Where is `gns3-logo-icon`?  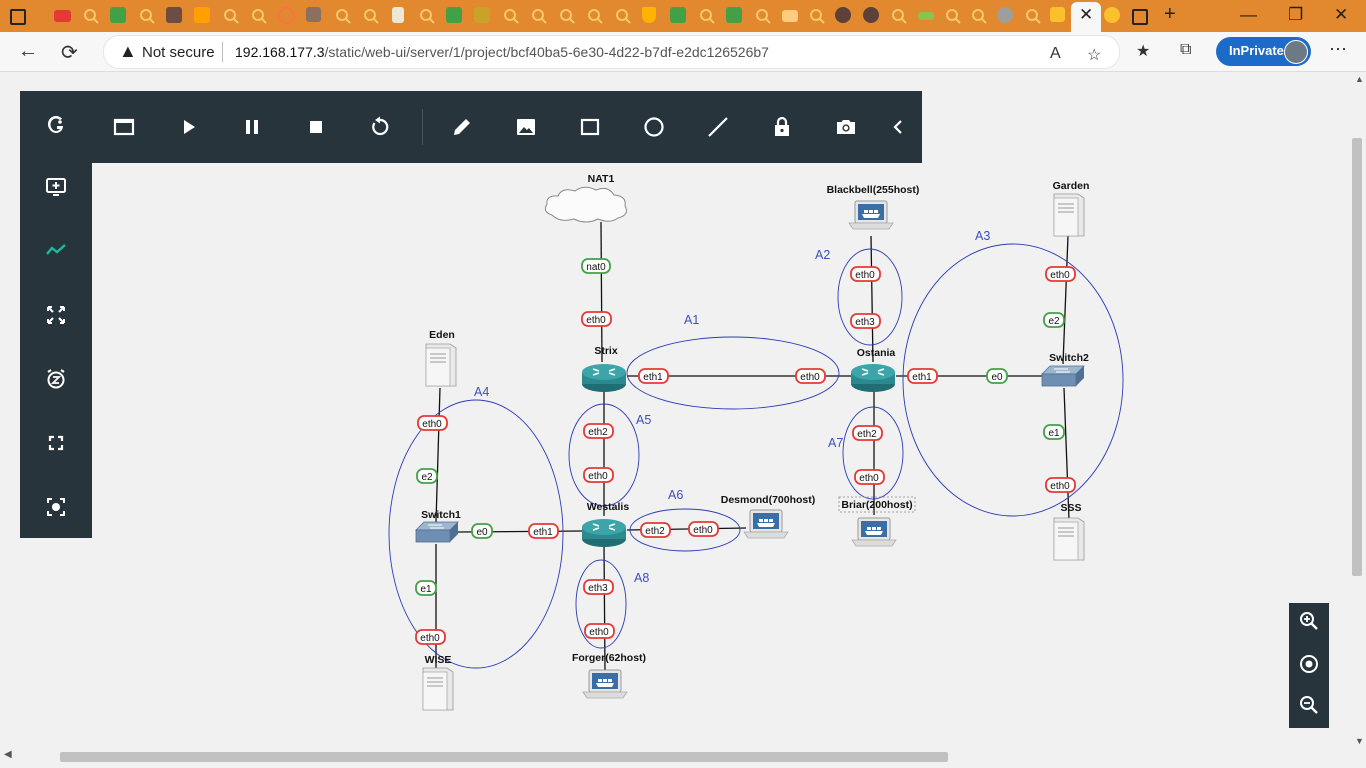
gns3-logo-icon is located at coordinates (56, 125).